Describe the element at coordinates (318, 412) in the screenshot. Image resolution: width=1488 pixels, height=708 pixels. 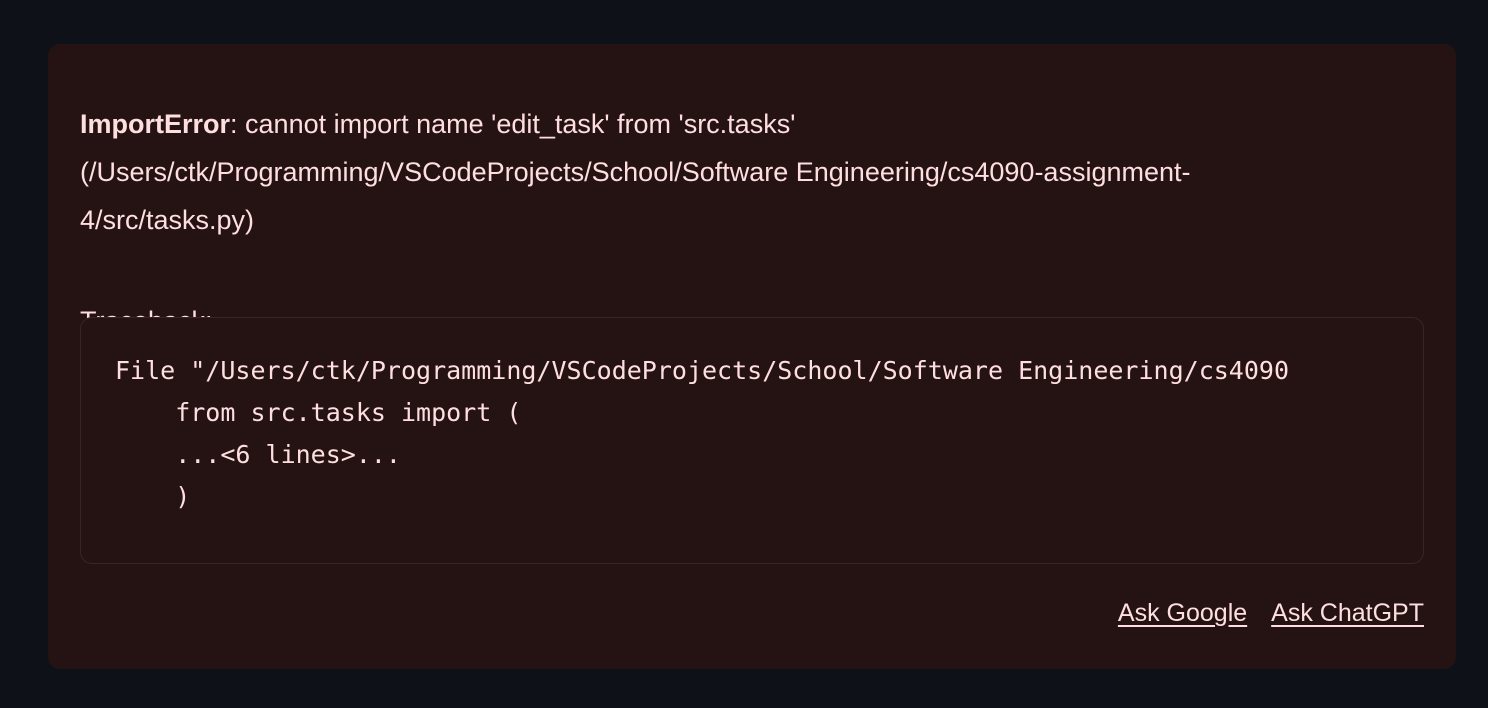
I see `traceback-line: from src.tasks import (` at that location.